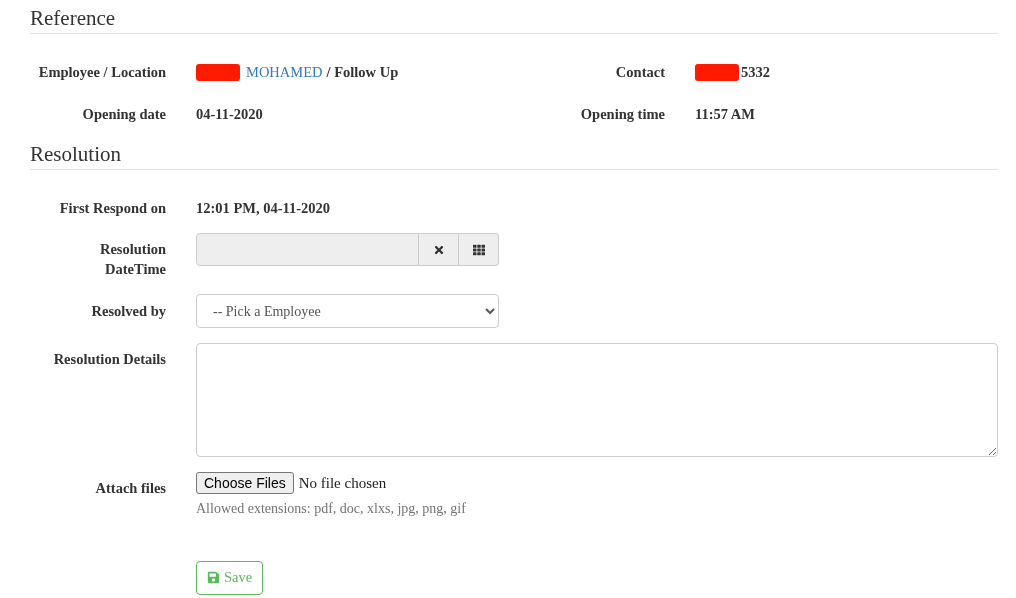 The image size is (1016, 598). What do you see at coordinates (263, 208) in the screenshot?
I see `field-value: 12:01 PM, 04-11-2020` at bounding box center [263, 208].